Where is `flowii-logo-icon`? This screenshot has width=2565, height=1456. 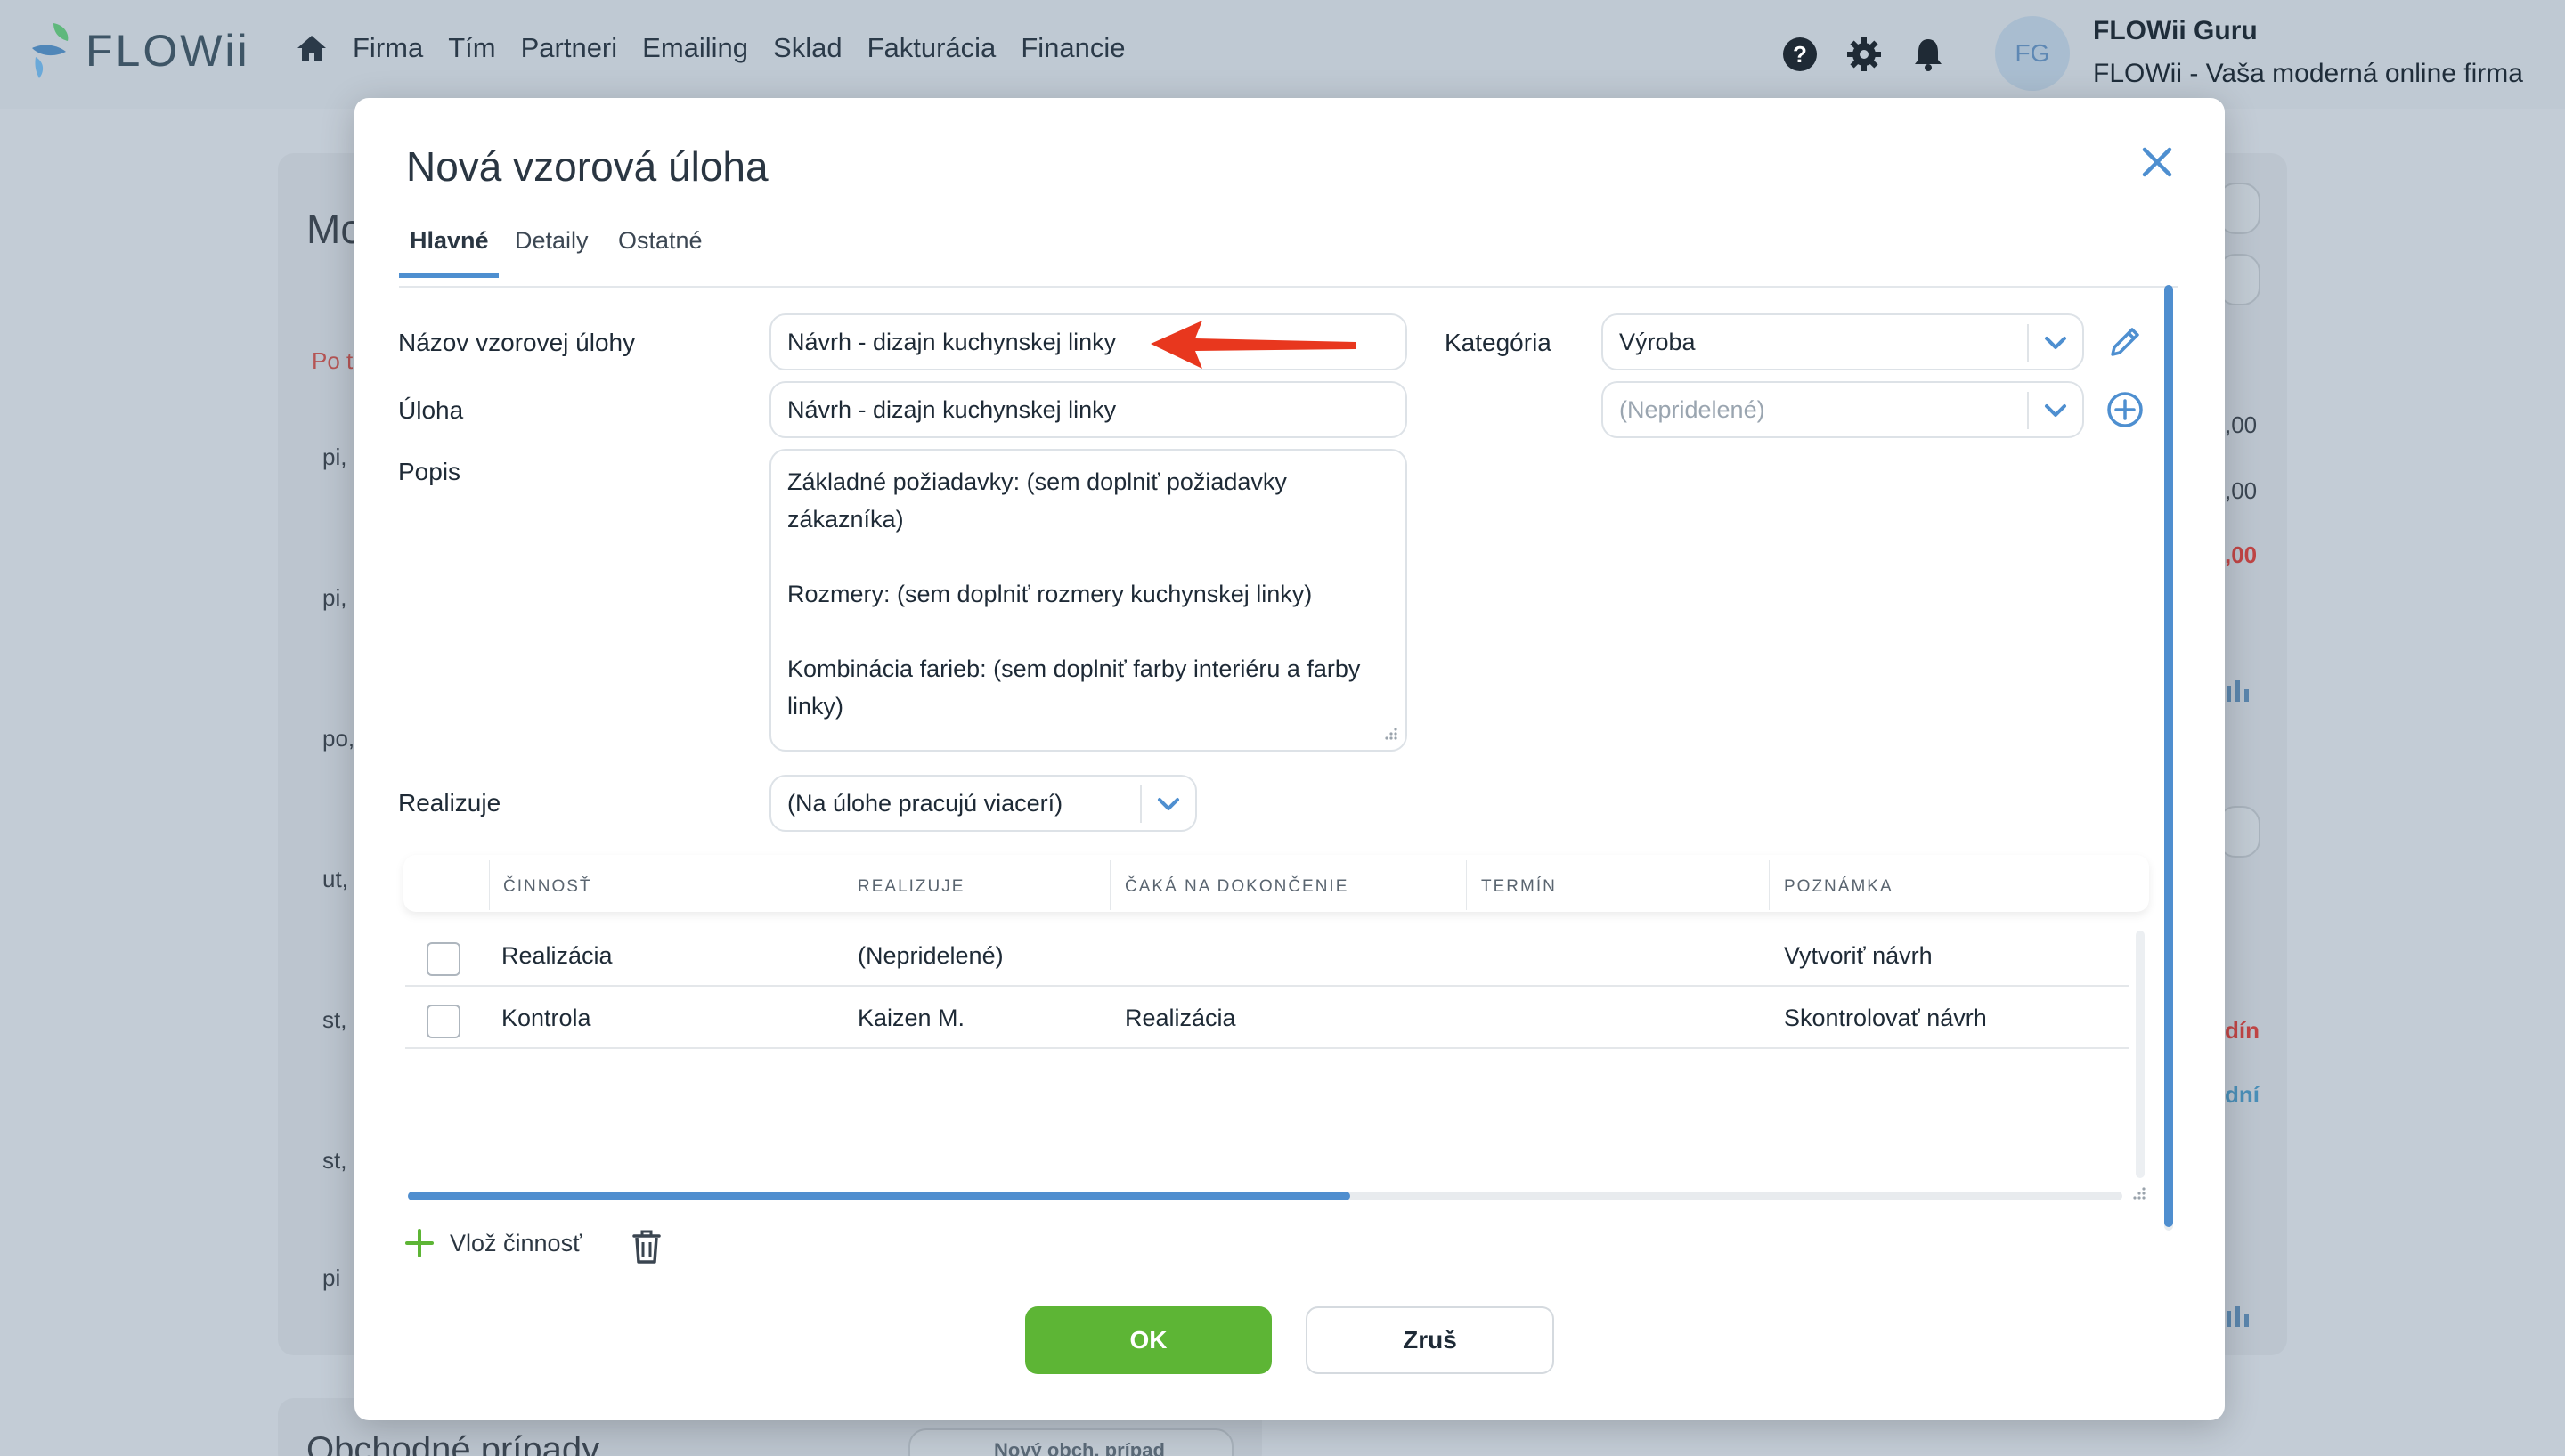
flowii-logo-icon is located at coordinates (50, 50).